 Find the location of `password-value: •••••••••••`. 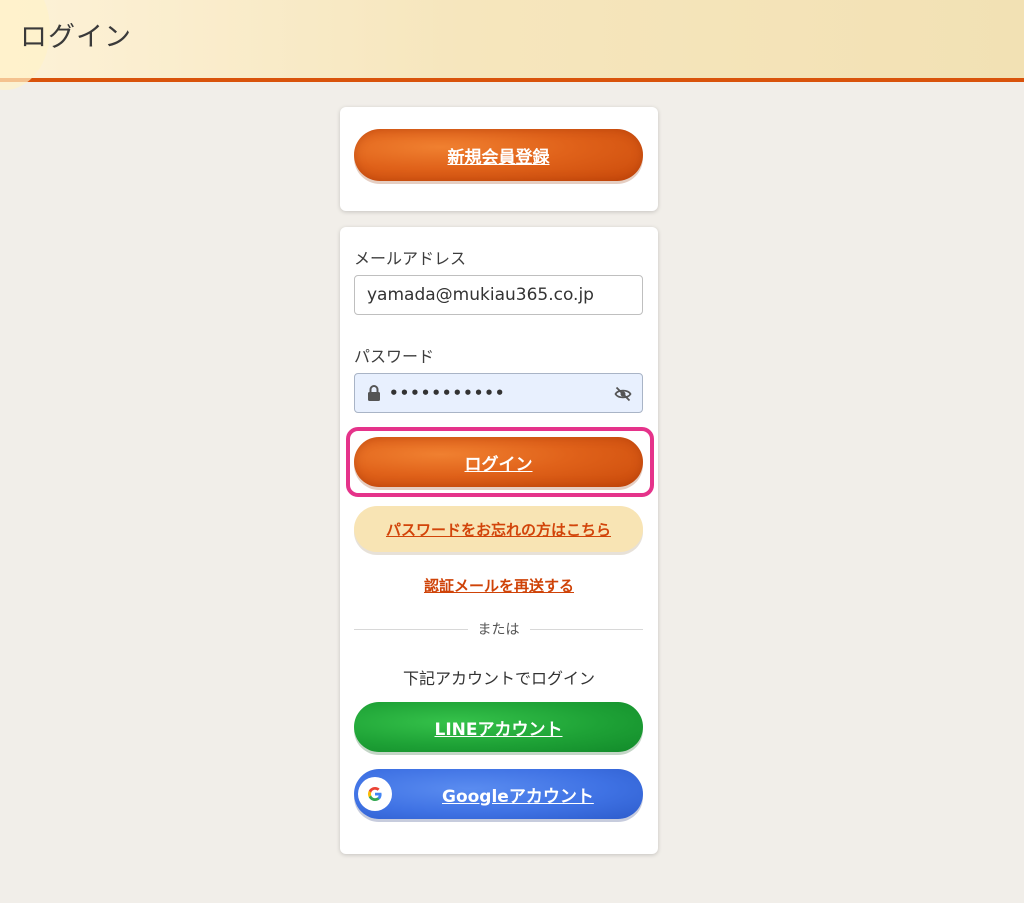

password-value: ••••••••••• is located at coordinates (447, 393).